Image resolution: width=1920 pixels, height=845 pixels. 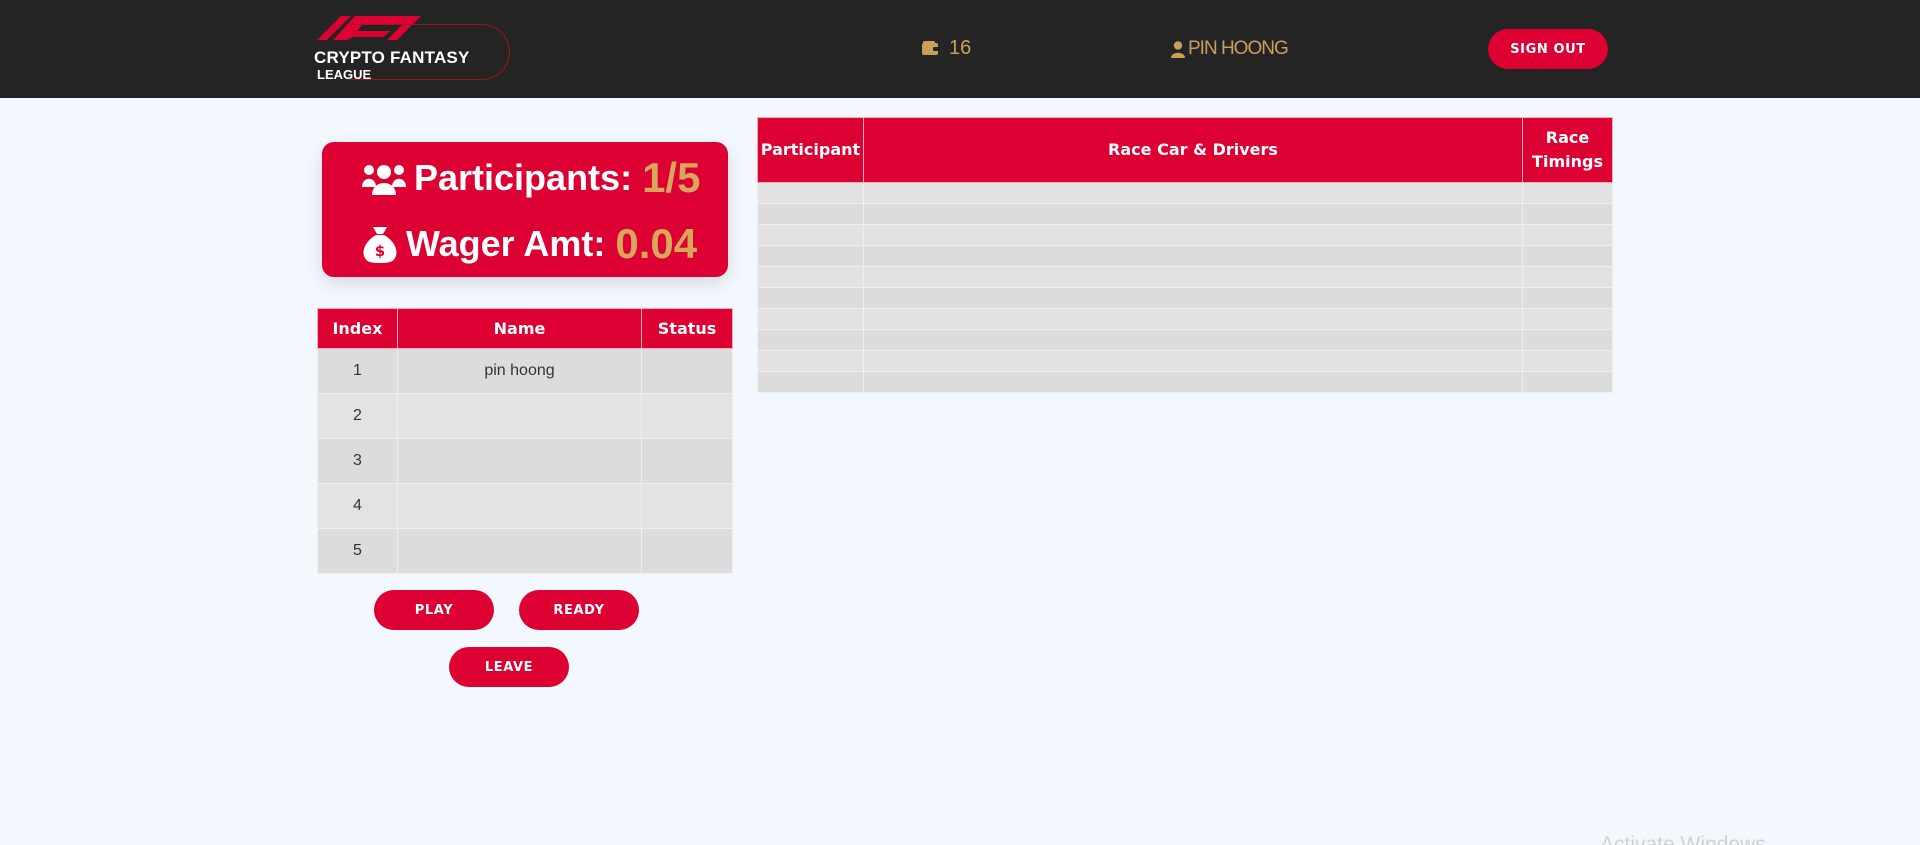 I want to click on money-bag-icon: $, so click(x=380, y=244).